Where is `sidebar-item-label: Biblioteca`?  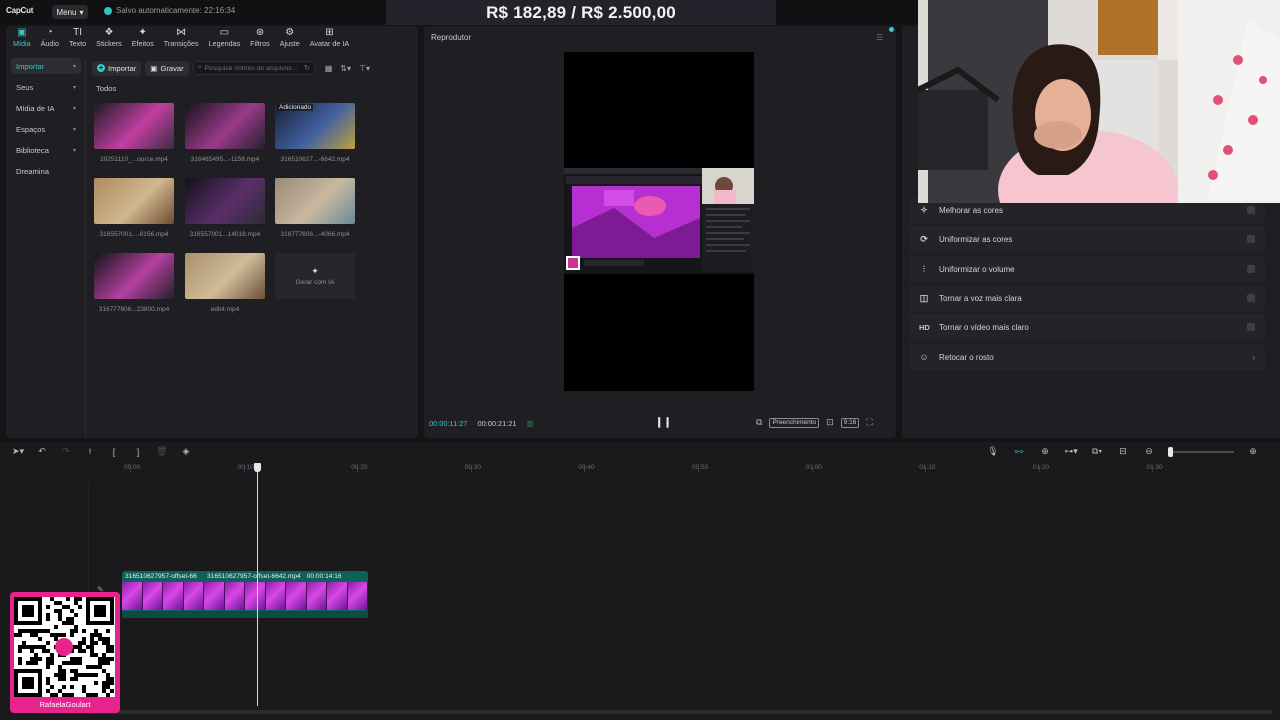 sidebar-item-label: Biblioteca is located at coordinates (32, 150).